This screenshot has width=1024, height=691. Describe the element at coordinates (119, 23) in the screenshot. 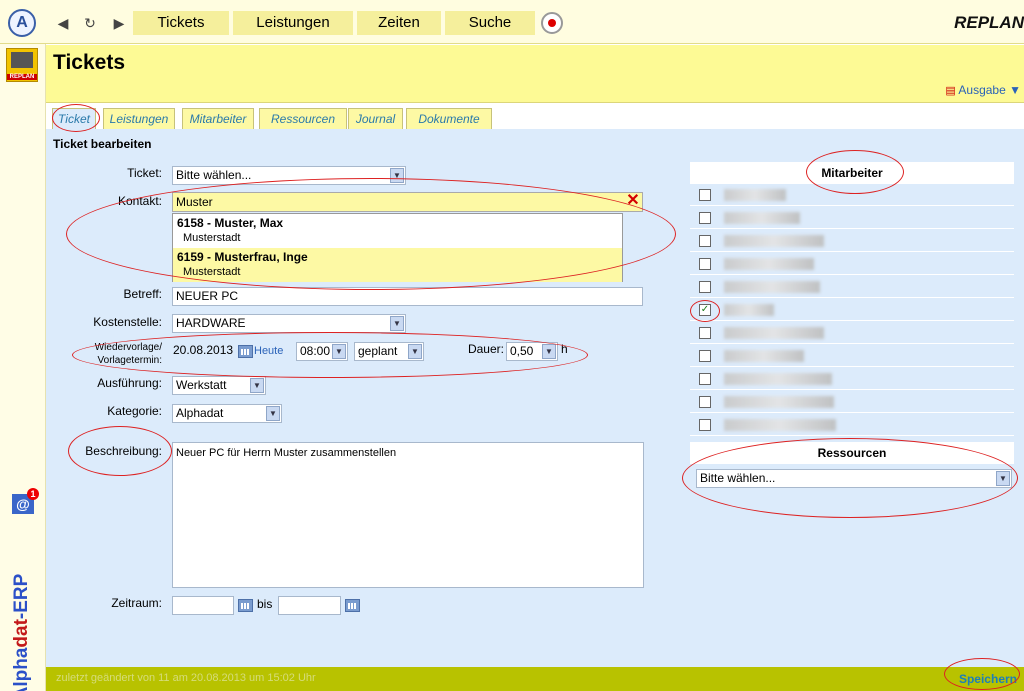

I see `forward-icon: ▶` at that location.